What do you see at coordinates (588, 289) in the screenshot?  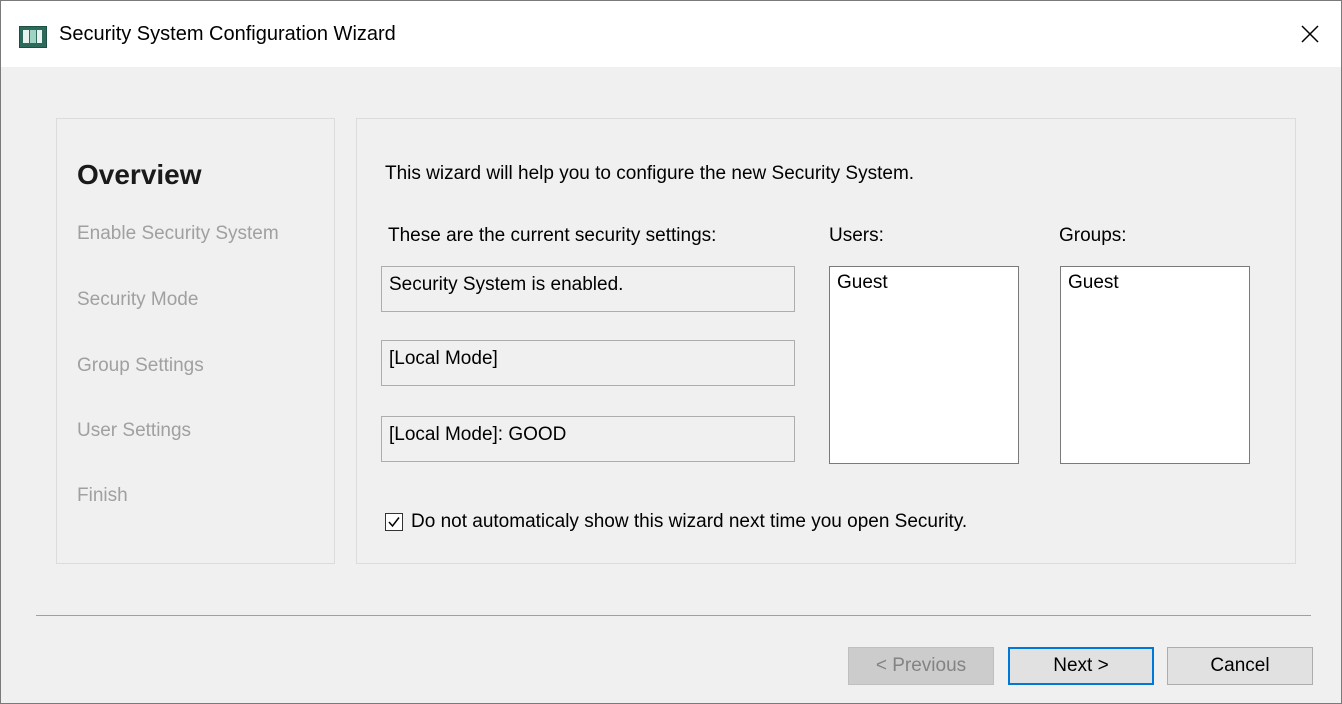 I see `status-box-enabled: Security System is enabled.` at bounding box center [588, 289].